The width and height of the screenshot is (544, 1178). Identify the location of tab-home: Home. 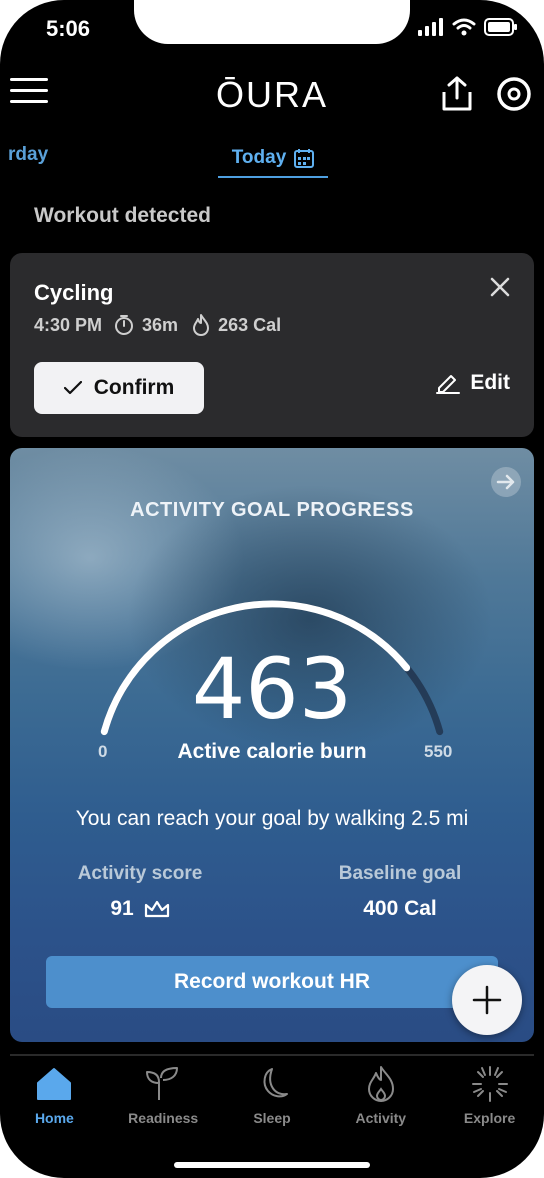
(54, 1100).